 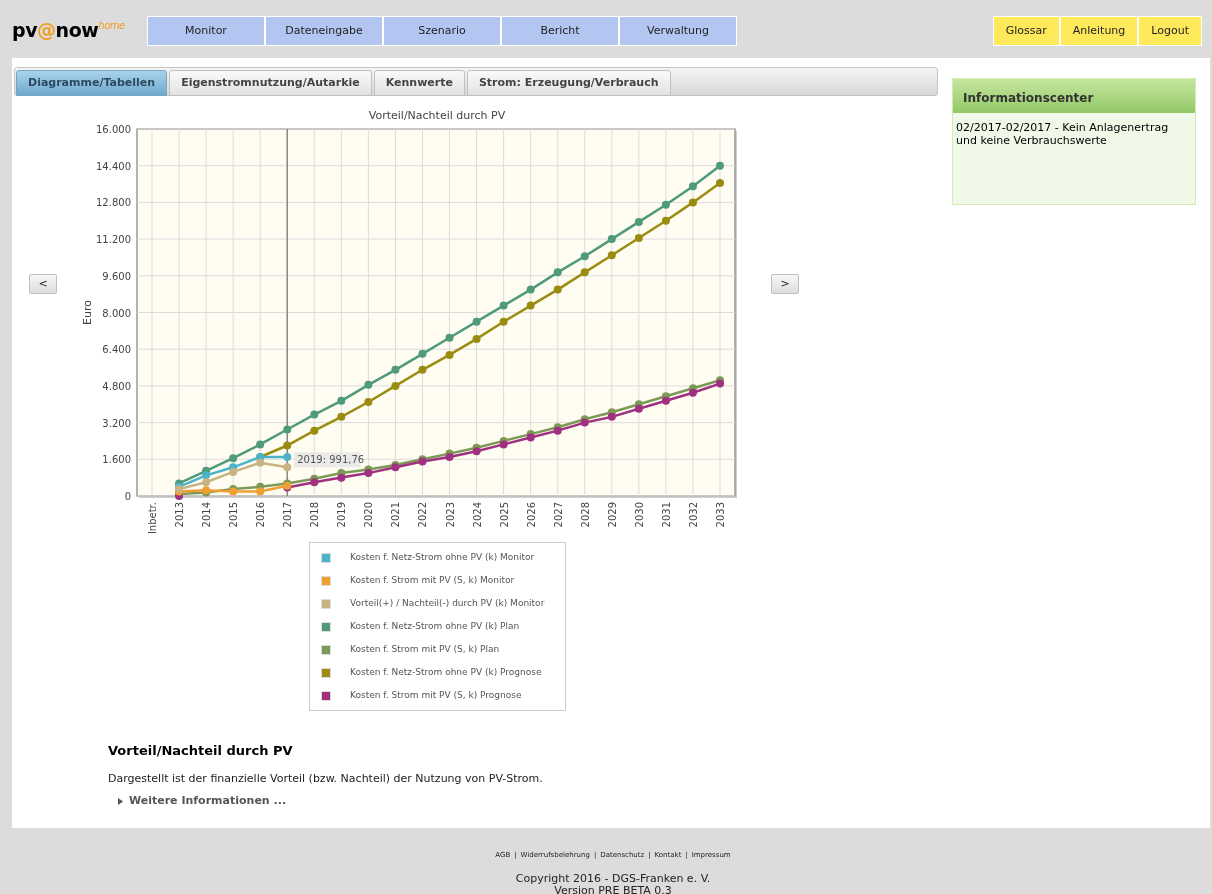 I want to click on x-tick-label: 2023, so click(x=450, y=515).